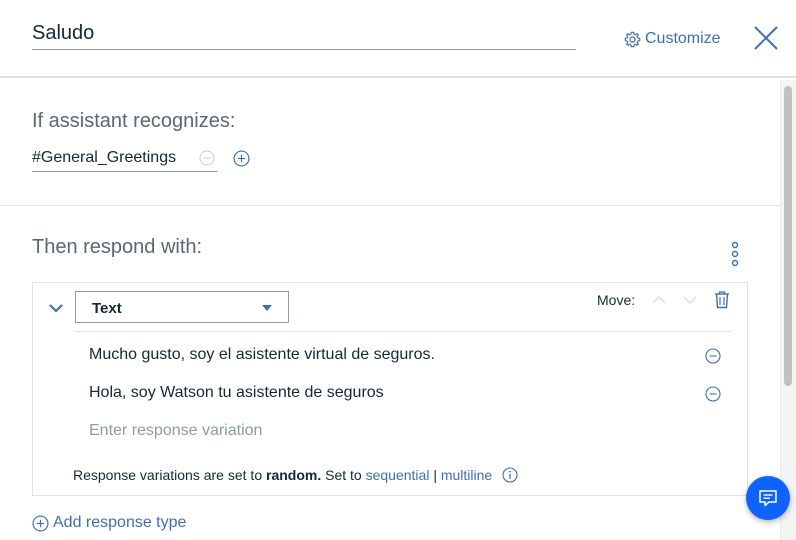  Describe the element at coordinates (117, 247) in the screenshot. I see `responses-title: Then respond with:` at that location.